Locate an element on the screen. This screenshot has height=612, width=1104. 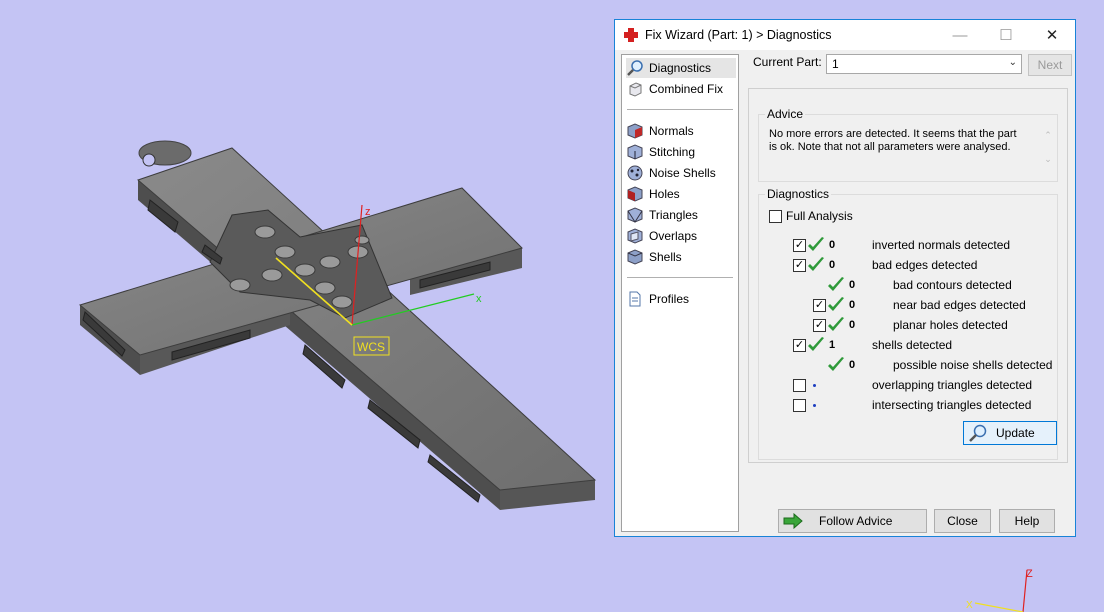
maximize-icon: ☐ is located at coordinates (1006, 35).